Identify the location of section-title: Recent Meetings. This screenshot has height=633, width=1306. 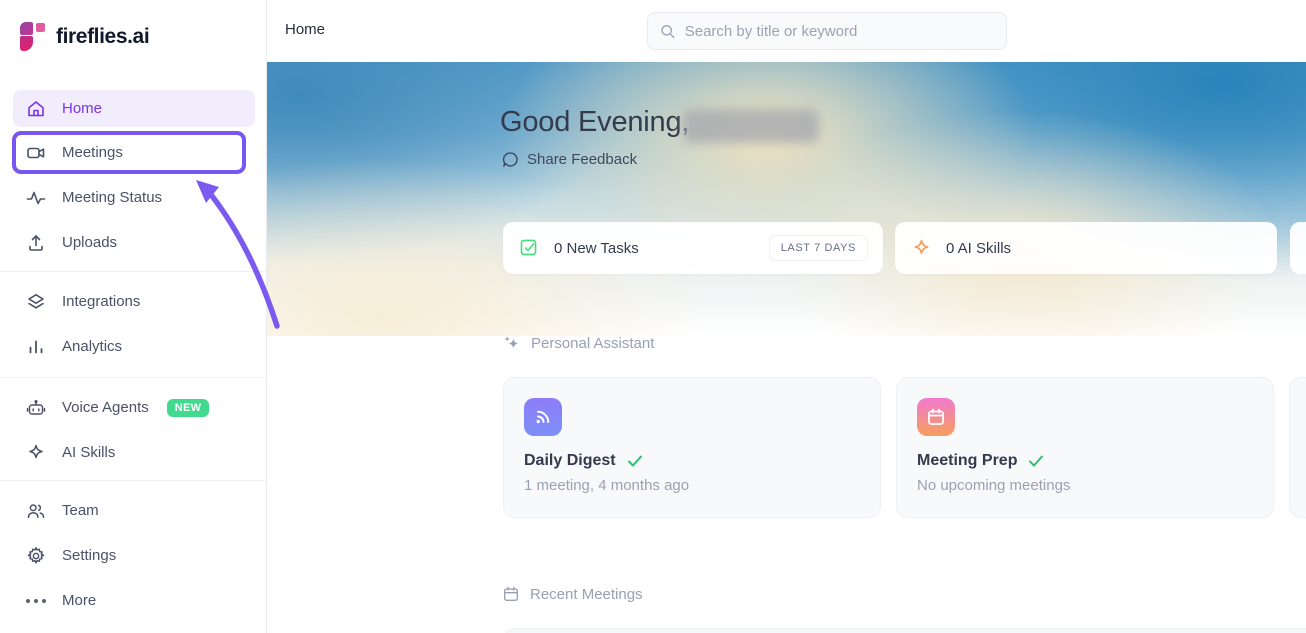
(586, 594).